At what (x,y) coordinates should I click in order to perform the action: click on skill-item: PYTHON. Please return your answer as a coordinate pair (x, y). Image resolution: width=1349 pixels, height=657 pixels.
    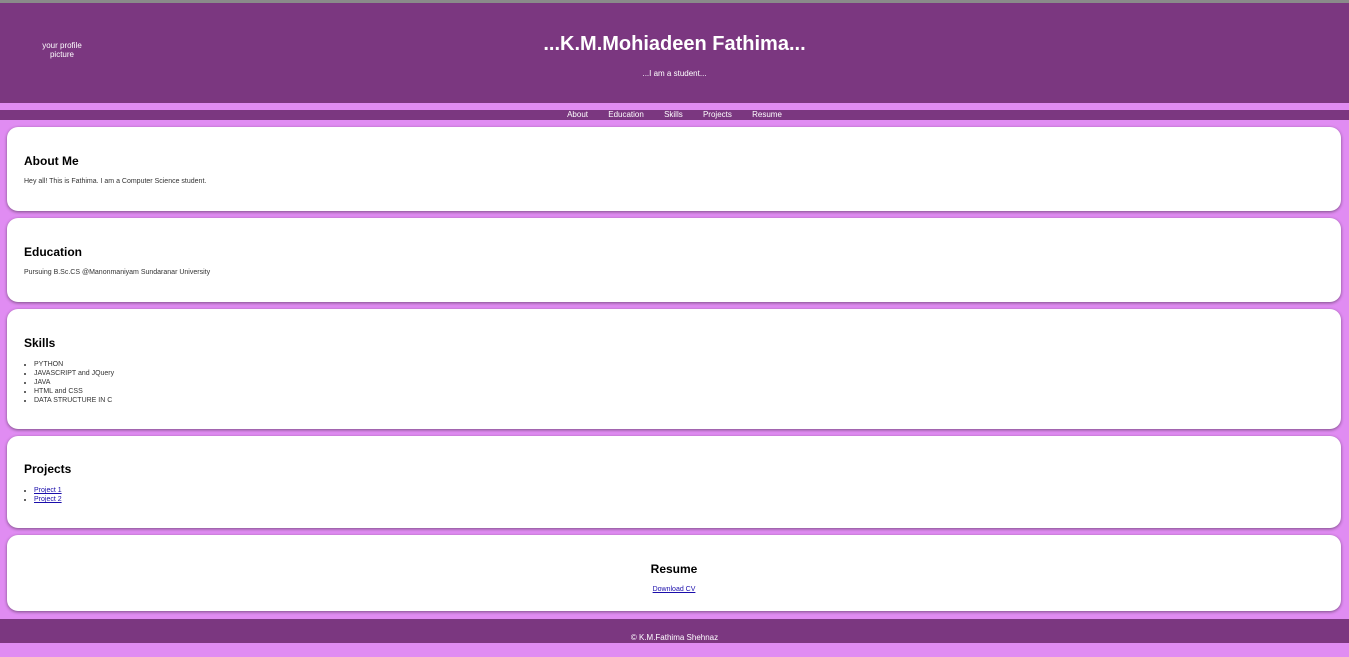
    Looking at the image, I should click on (74, 364).